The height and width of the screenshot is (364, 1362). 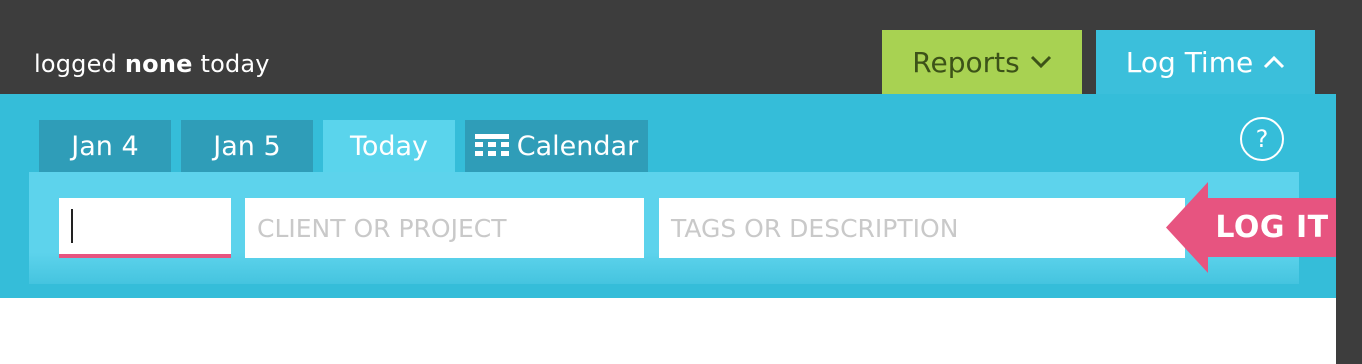 I want to click on log-time-button: Log Time, so click(x=1205, y=62).